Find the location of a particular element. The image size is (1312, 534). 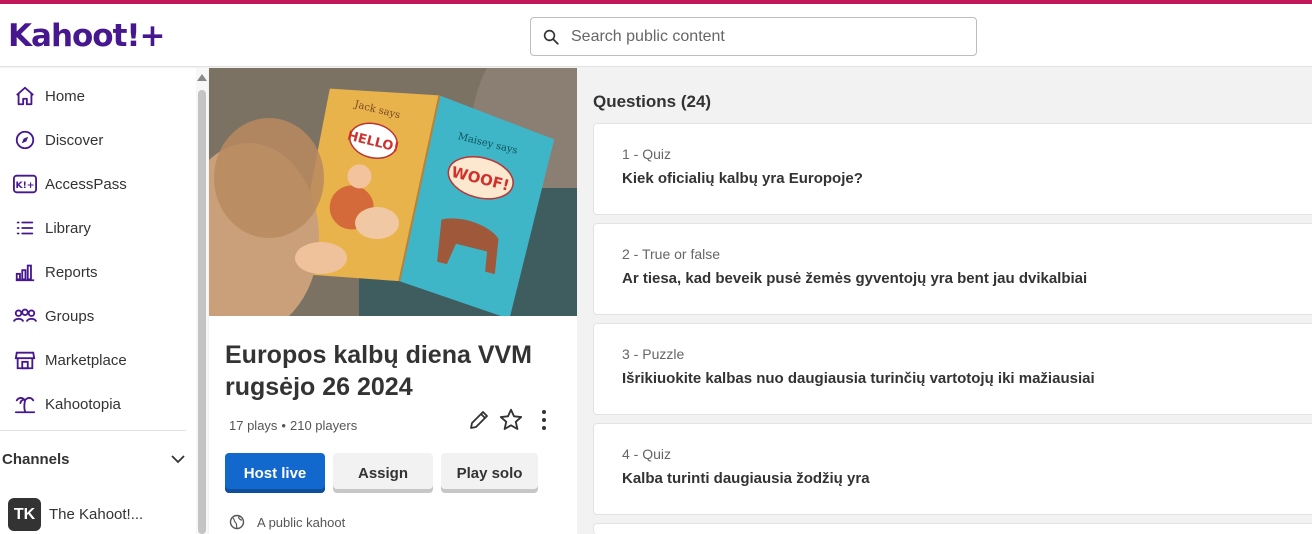

star-icon is located at coordinates (511, 420).